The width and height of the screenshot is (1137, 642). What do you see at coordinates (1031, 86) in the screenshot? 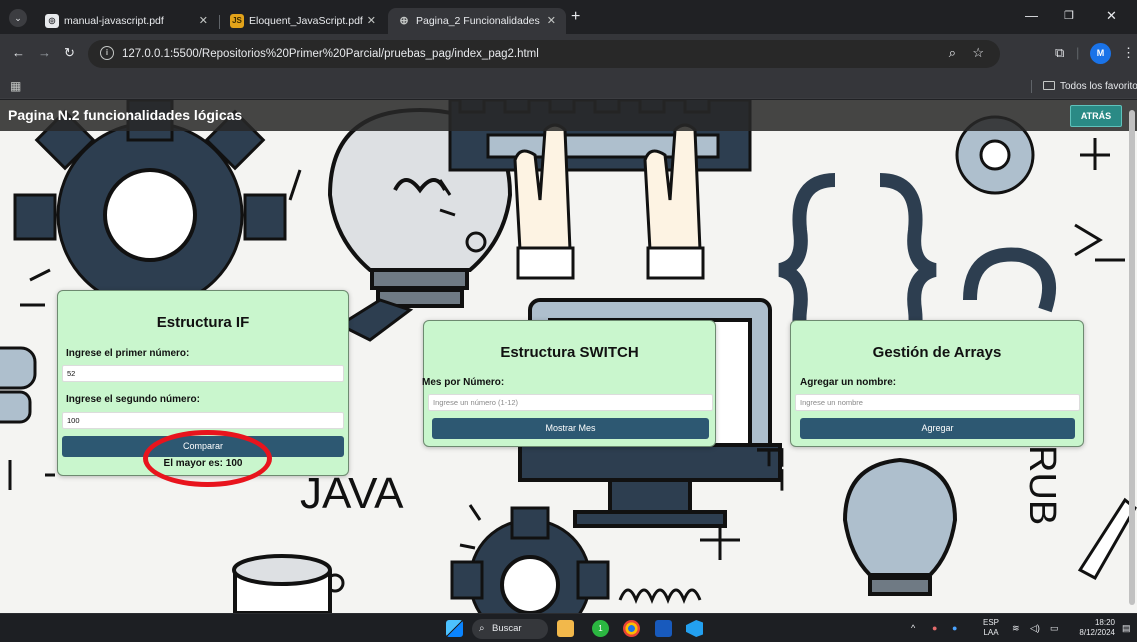
I see `bookmarks-divider` at bounding box center [1031, 86].